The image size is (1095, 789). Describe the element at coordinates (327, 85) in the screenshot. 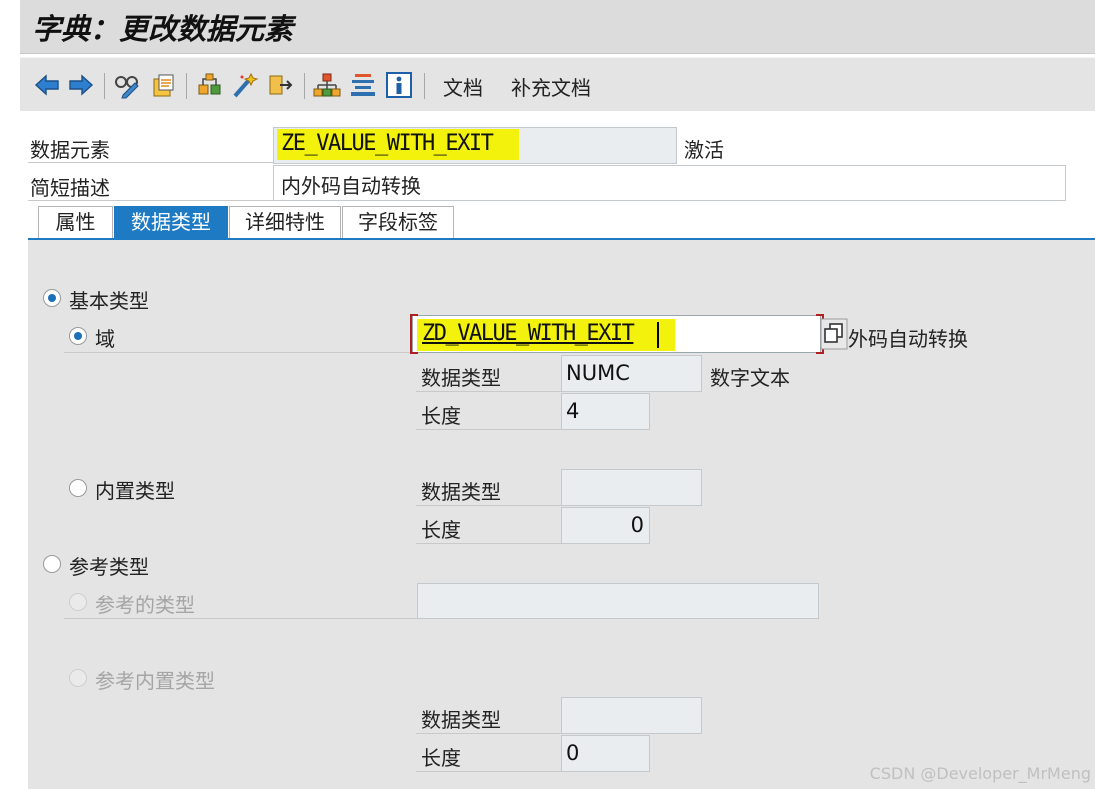

I see `hierarchy-icon` at that location.